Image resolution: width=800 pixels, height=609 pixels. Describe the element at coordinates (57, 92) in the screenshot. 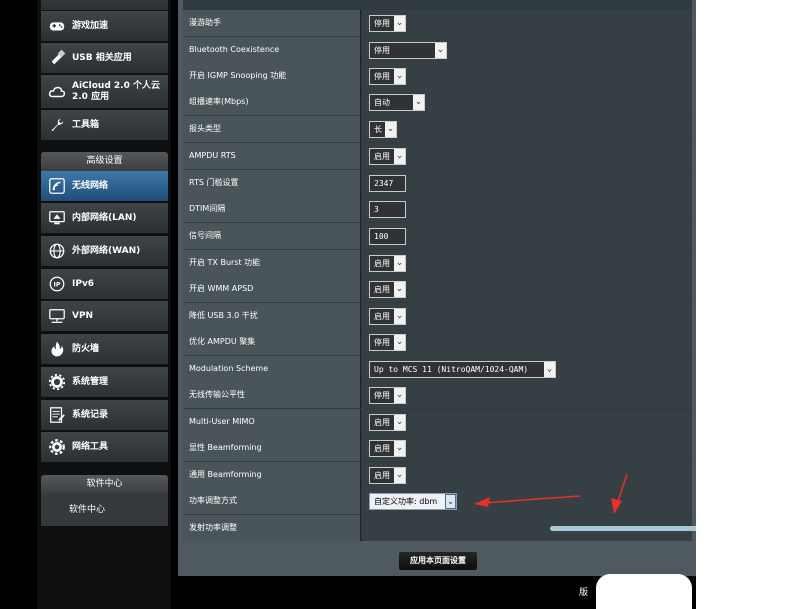

I see `cloud-icon` at that location.